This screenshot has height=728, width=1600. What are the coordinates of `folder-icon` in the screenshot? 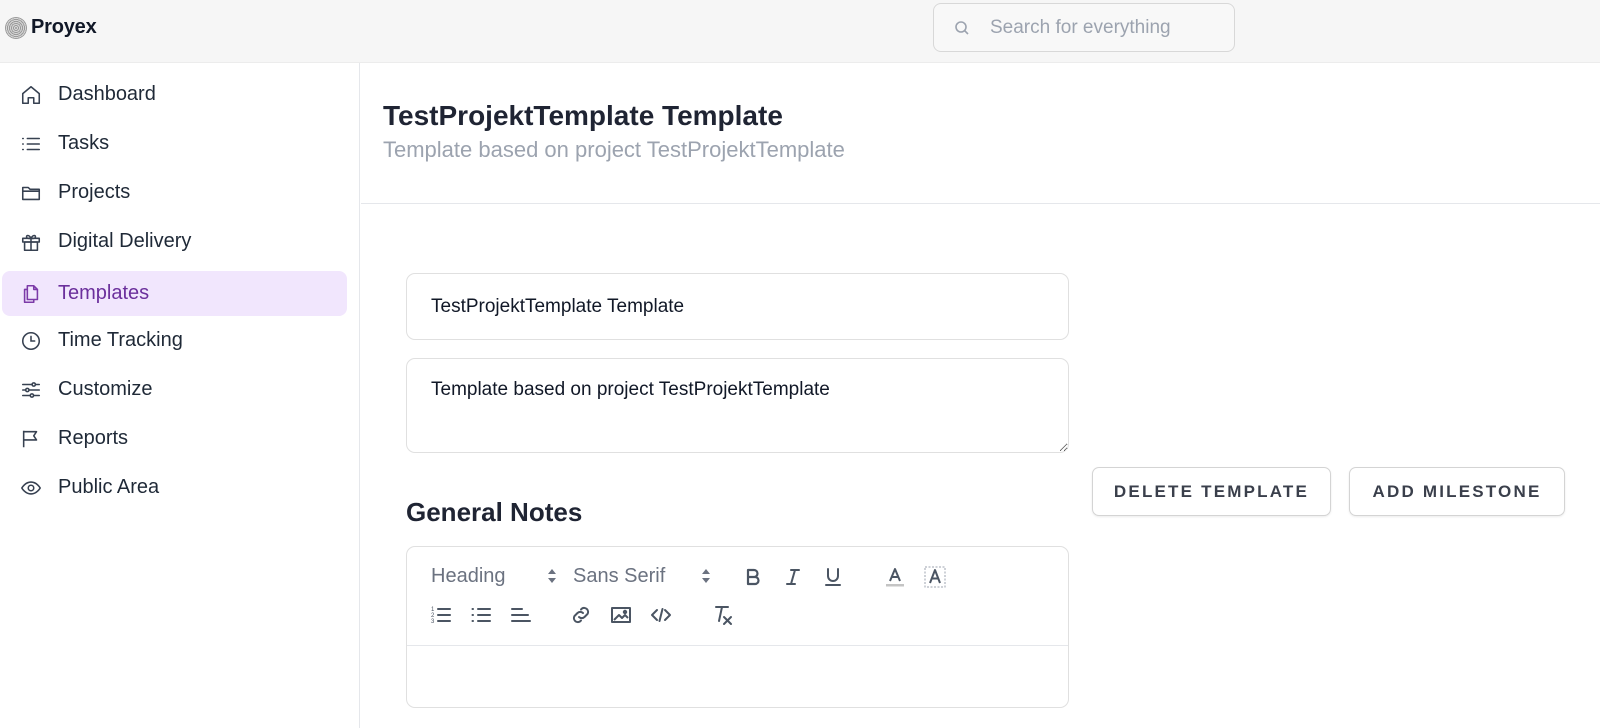 It's located at (31, 193).